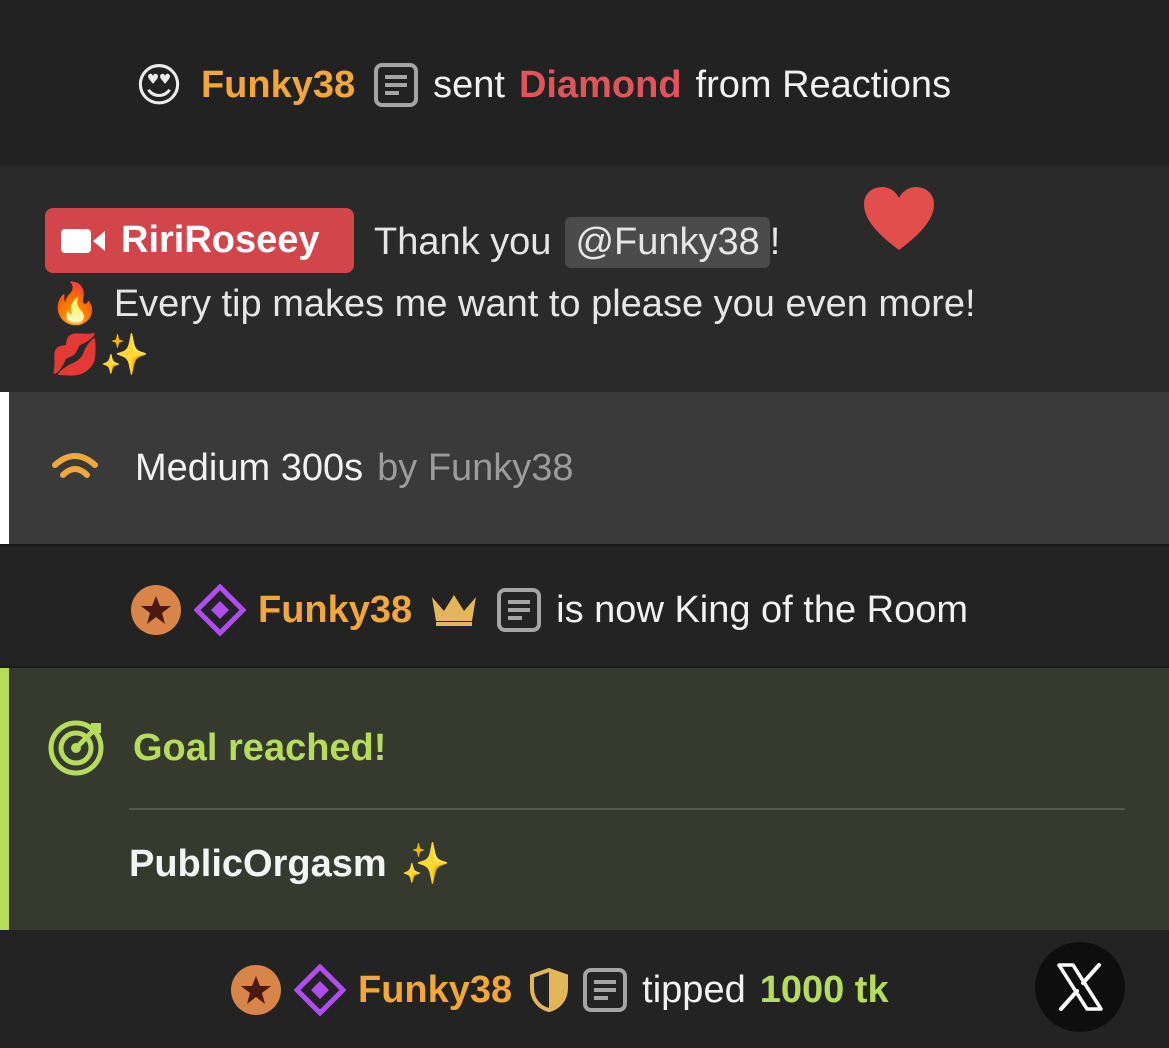  I want to click on toy-by: by Funky38, so click(475, 467).